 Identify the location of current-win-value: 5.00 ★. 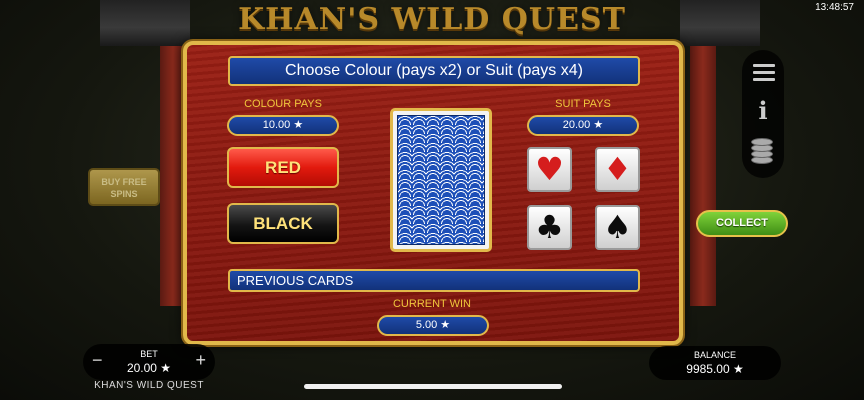
(433, 325).